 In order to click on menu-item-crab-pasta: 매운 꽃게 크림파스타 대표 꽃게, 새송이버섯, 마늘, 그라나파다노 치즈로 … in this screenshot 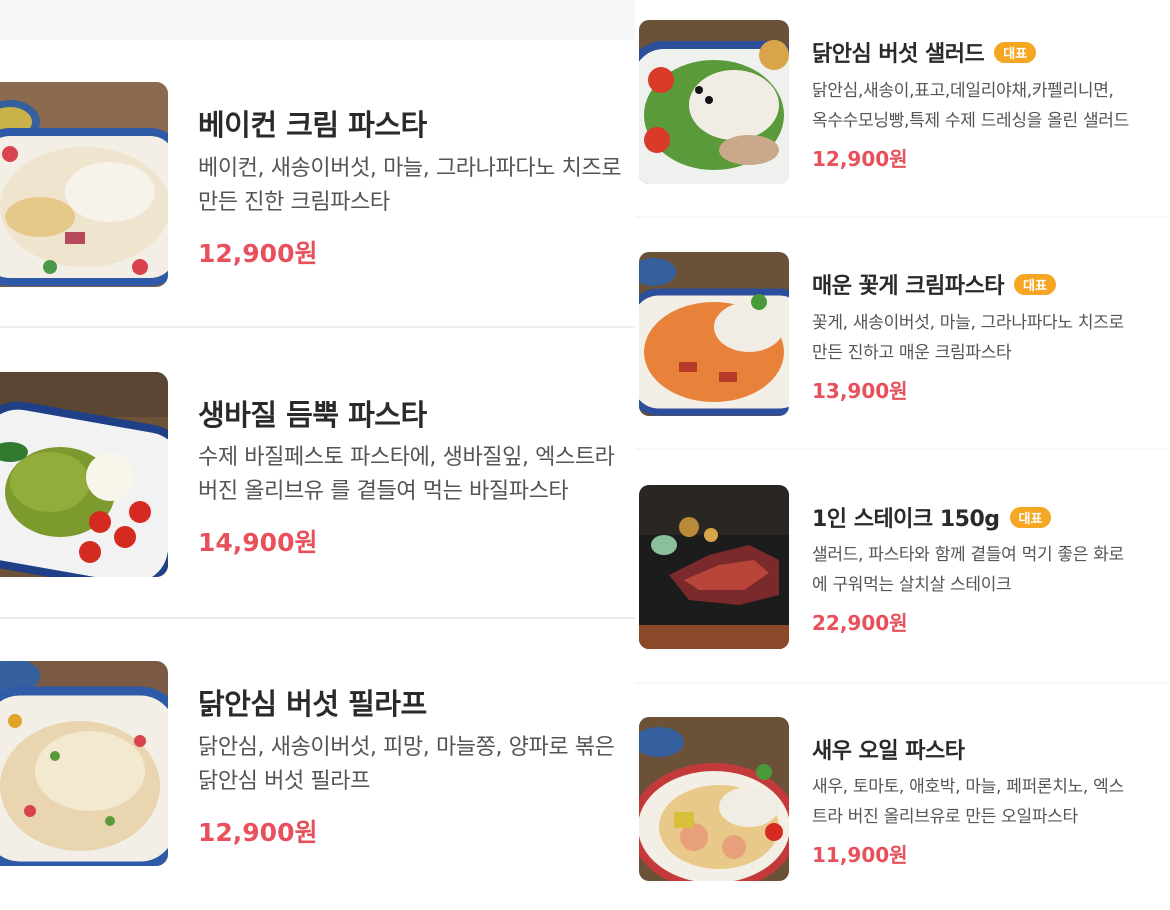, I will do `click(902, 333)`.